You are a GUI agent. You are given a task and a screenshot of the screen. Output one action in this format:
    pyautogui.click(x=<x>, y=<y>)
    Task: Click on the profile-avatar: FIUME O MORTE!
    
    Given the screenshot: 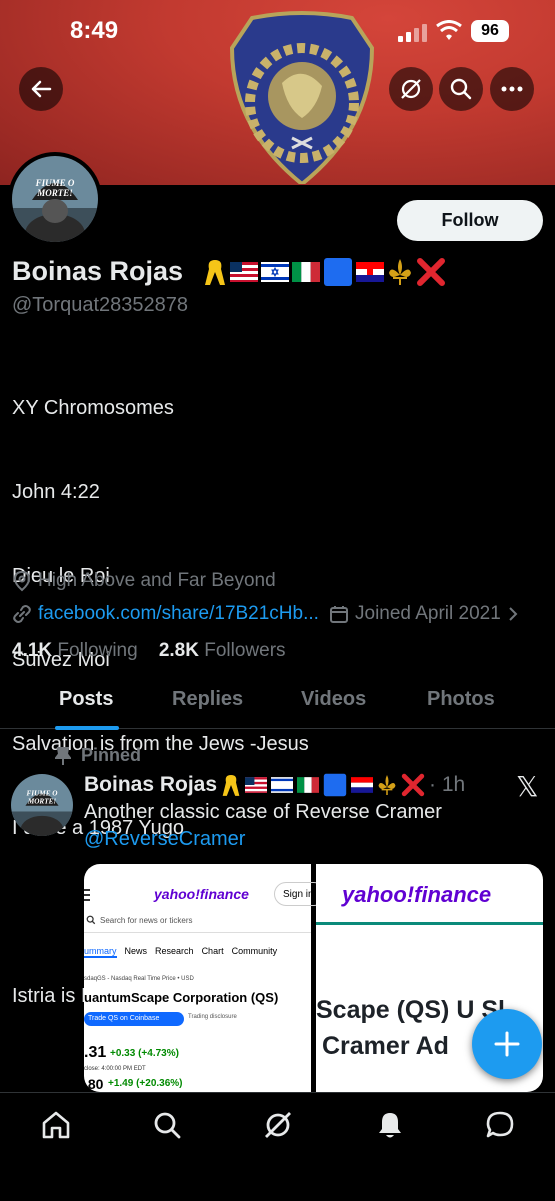 What is the action you would take?
    pyautogui.click(x=55, y=199)
    